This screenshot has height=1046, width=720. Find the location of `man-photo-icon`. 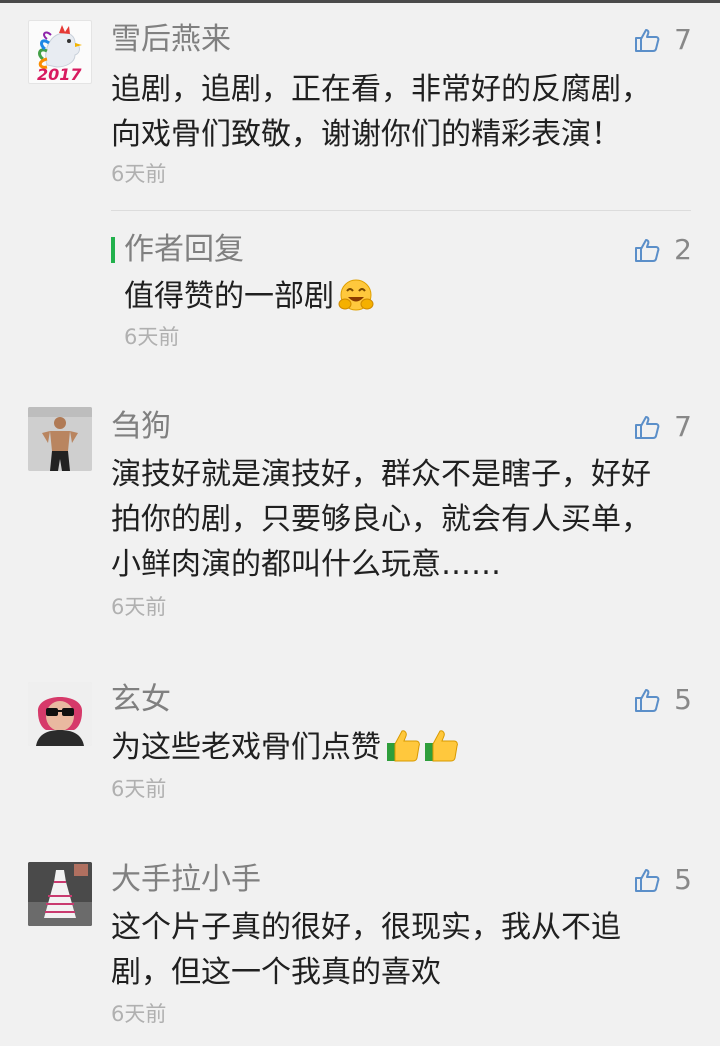

man-photo-icon is located at coordinates (60, 439).